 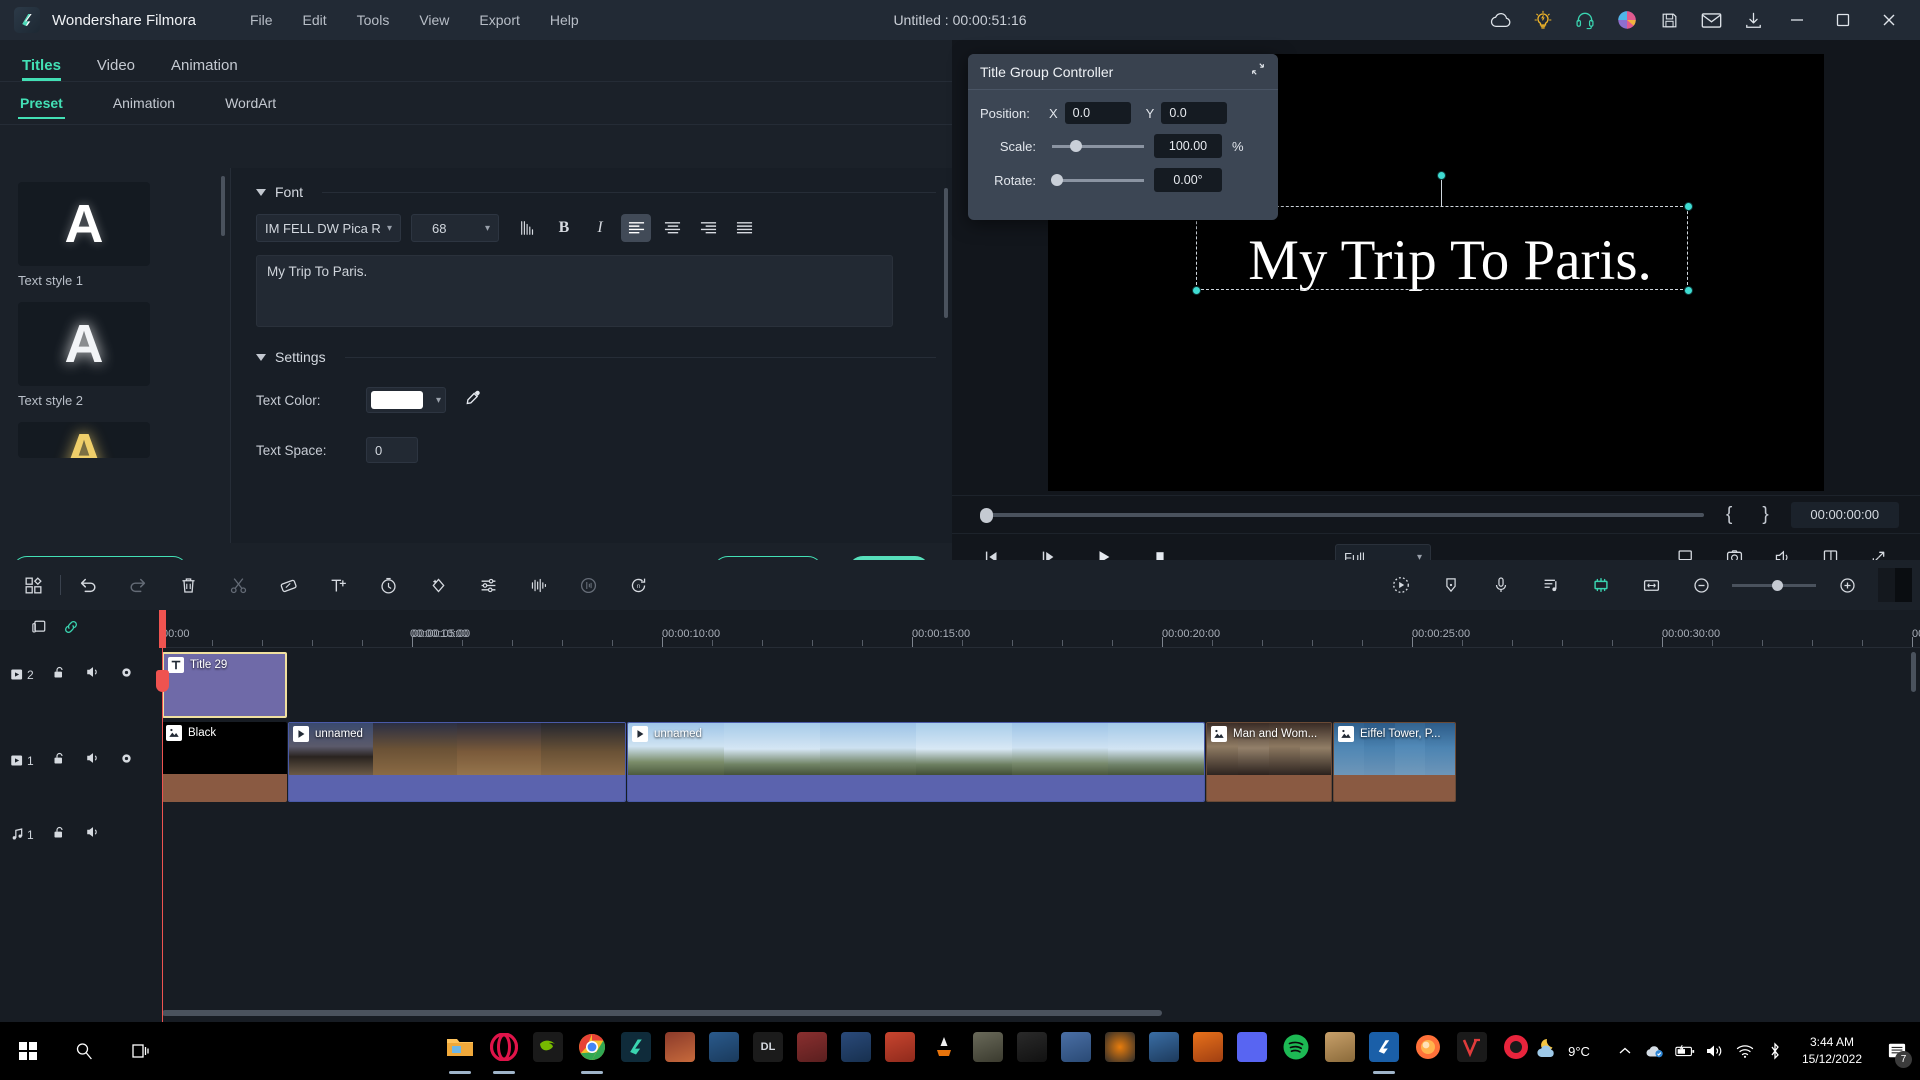 I want to click on zoom-slider-knob, so click(x=1777, y=585).